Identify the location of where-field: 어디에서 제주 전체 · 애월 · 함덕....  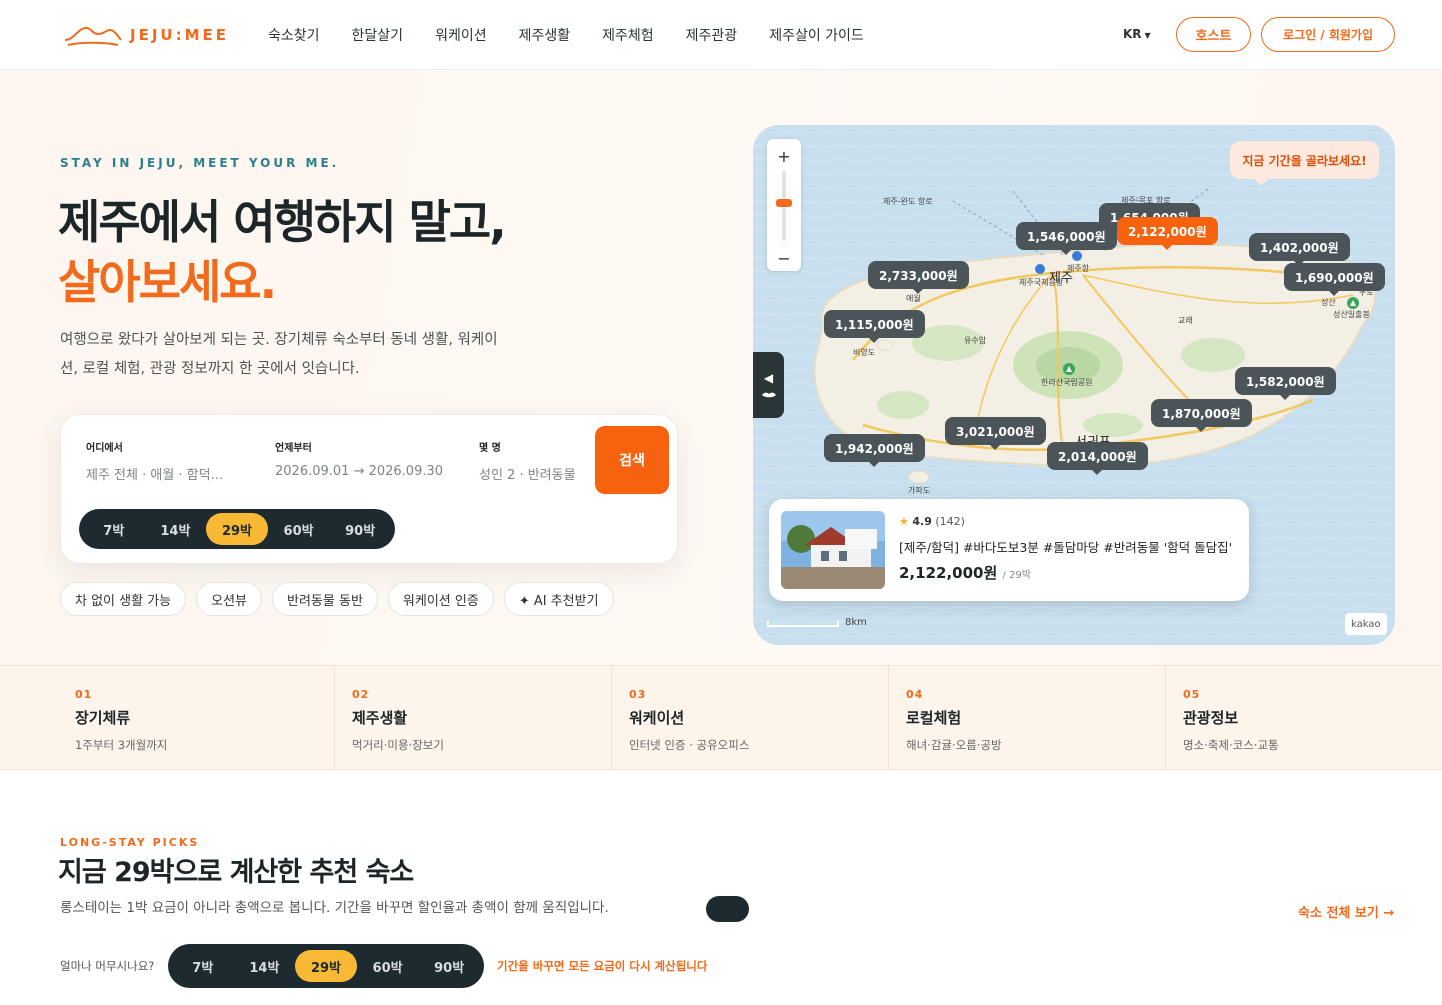
(154, 461).